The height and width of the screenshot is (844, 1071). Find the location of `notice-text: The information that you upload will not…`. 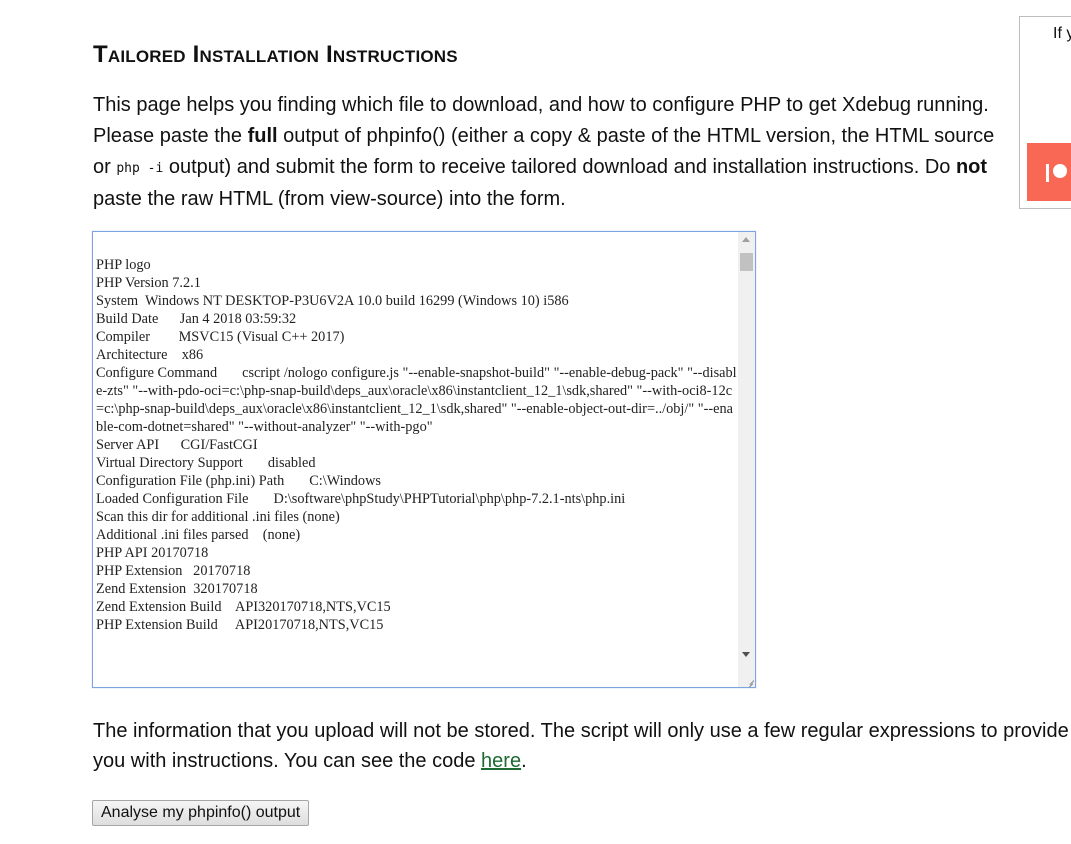

notice-text: The information that you upload will not… is located at coordinates (581, 746).